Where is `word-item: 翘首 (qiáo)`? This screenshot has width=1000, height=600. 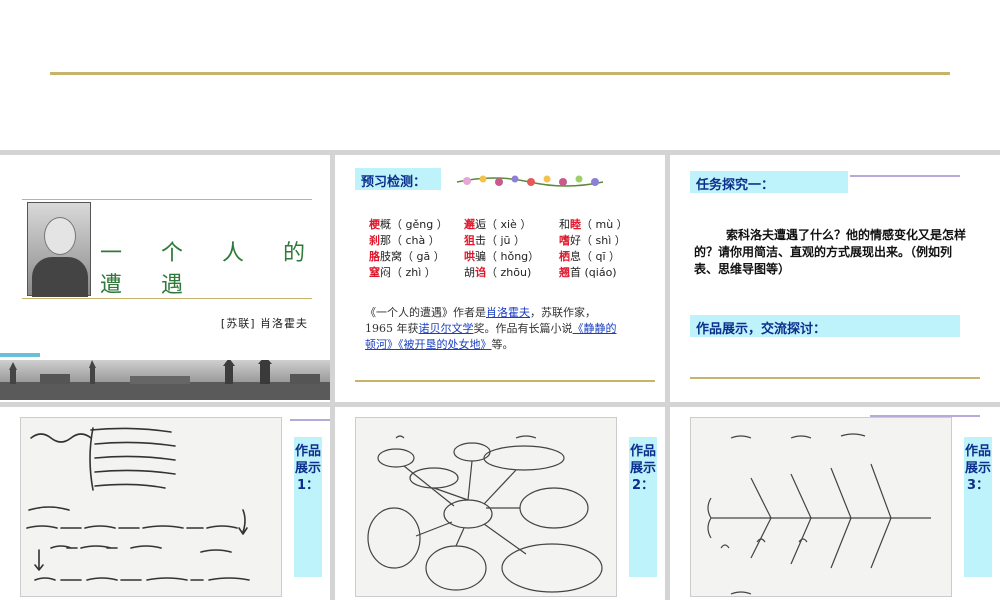 word-item: 翘首 (qiáo) is located at coordinates (588, 272).